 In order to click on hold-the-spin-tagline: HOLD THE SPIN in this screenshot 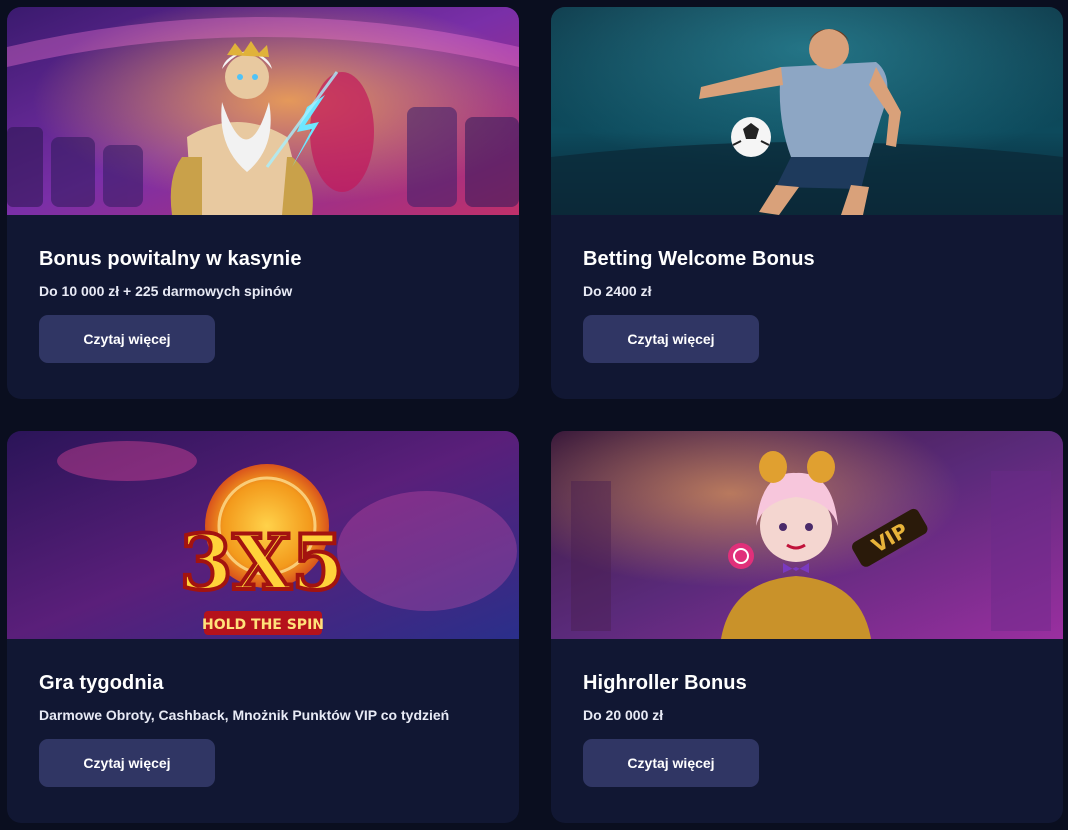, I will do `click(263, 625)`.